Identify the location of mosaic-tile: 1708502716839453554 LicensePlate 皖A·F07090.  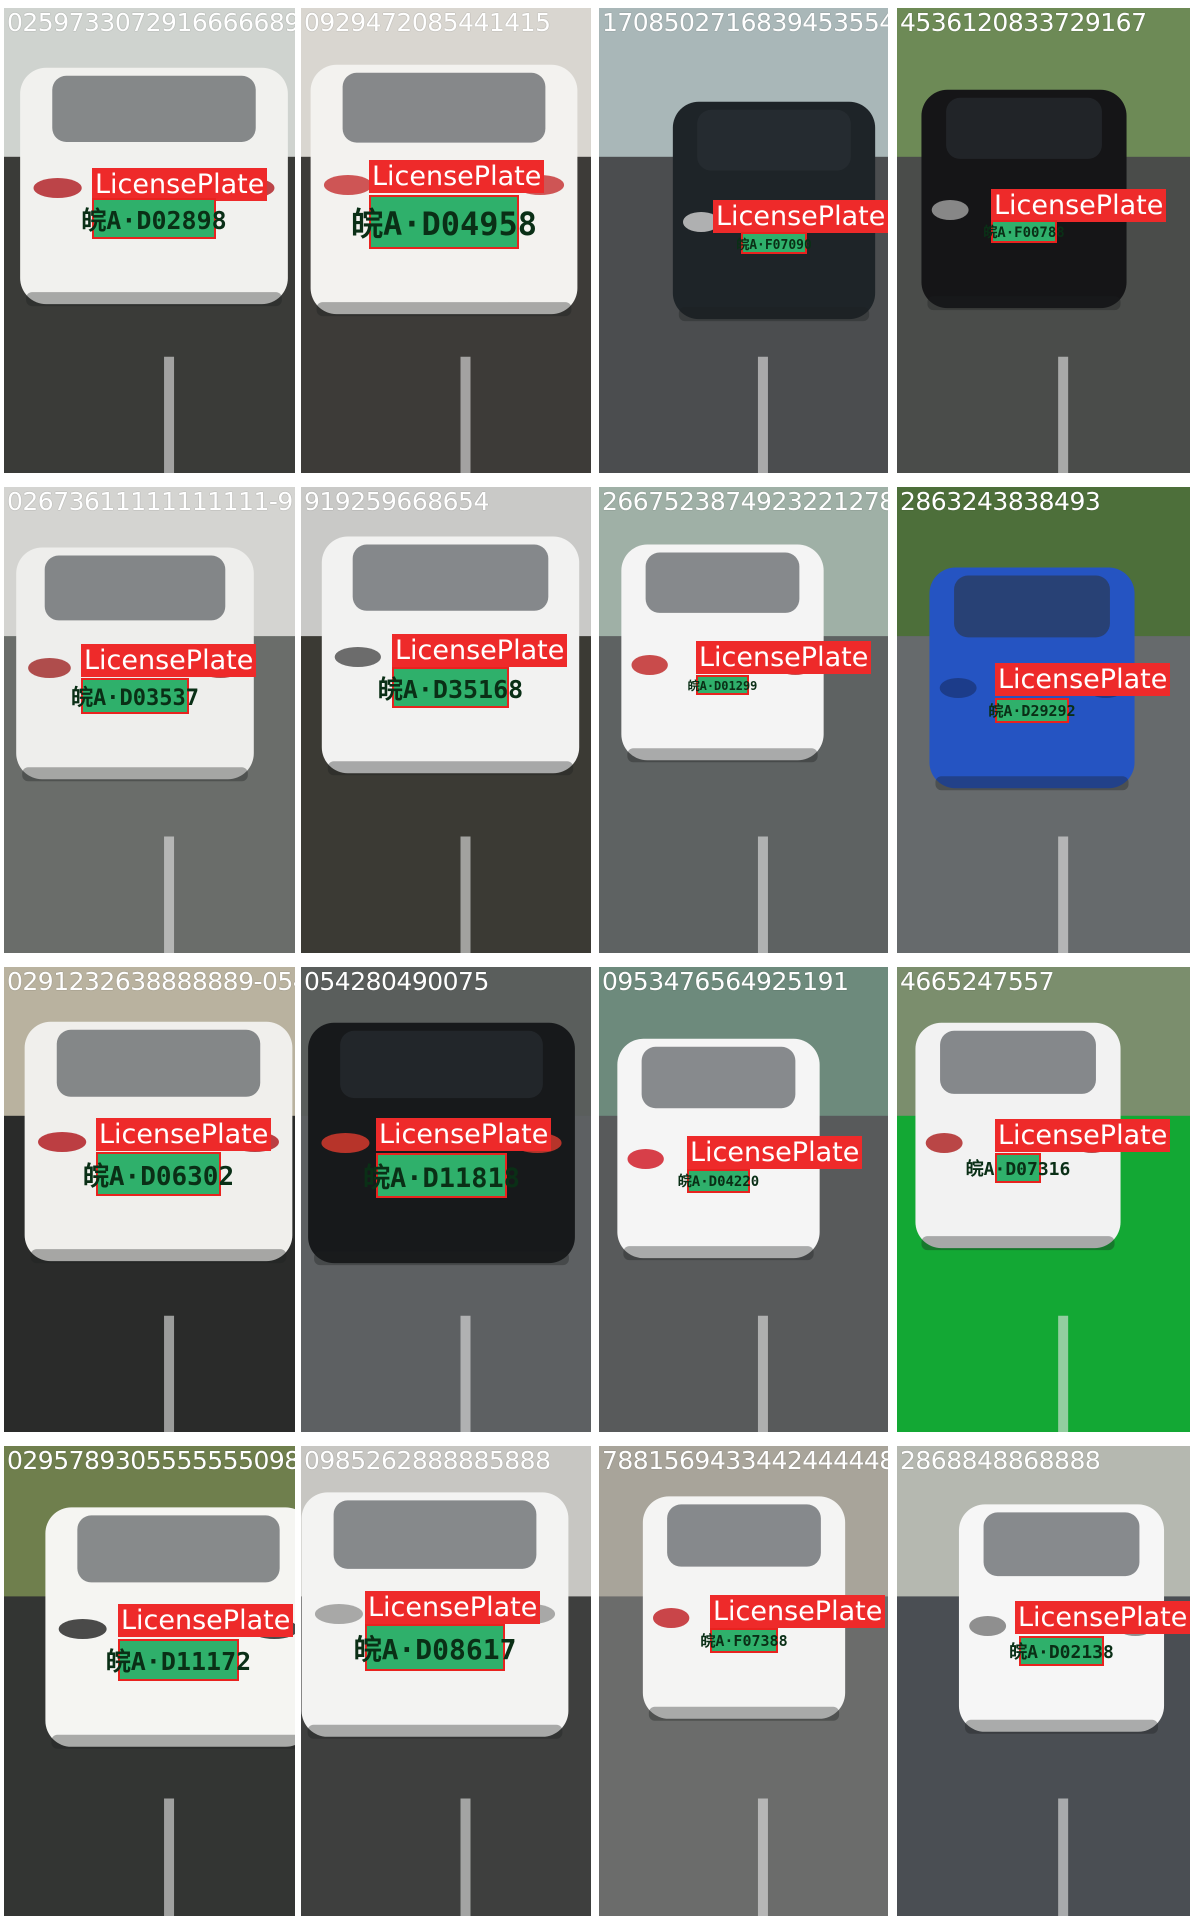
(743, 240).